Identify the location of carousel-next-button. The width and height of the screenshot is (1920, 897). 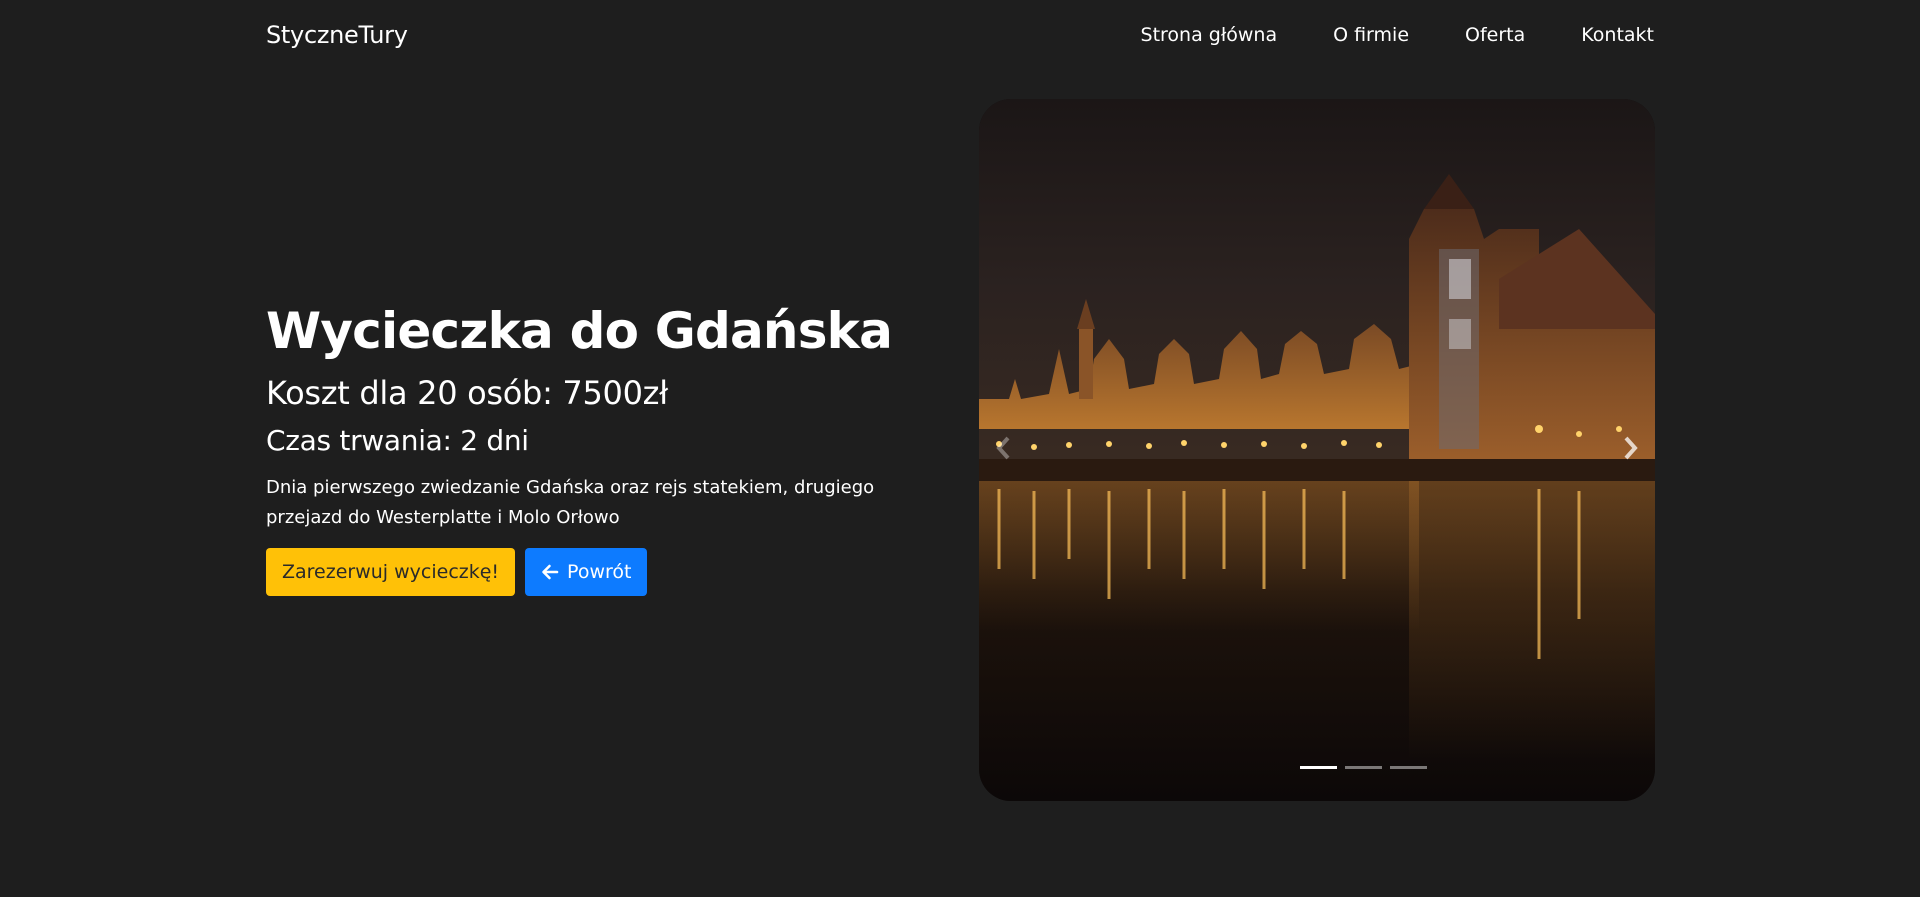
(1630, 450).